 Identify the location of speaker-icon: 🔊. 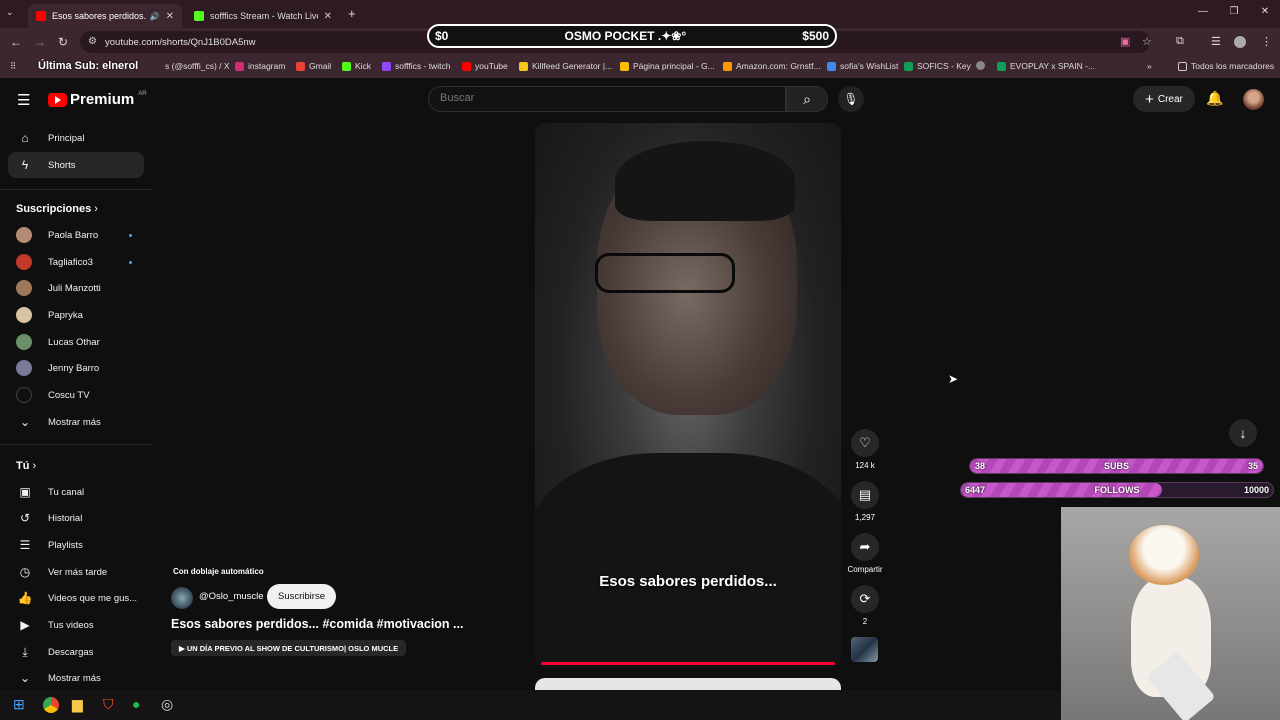
(155, 16).